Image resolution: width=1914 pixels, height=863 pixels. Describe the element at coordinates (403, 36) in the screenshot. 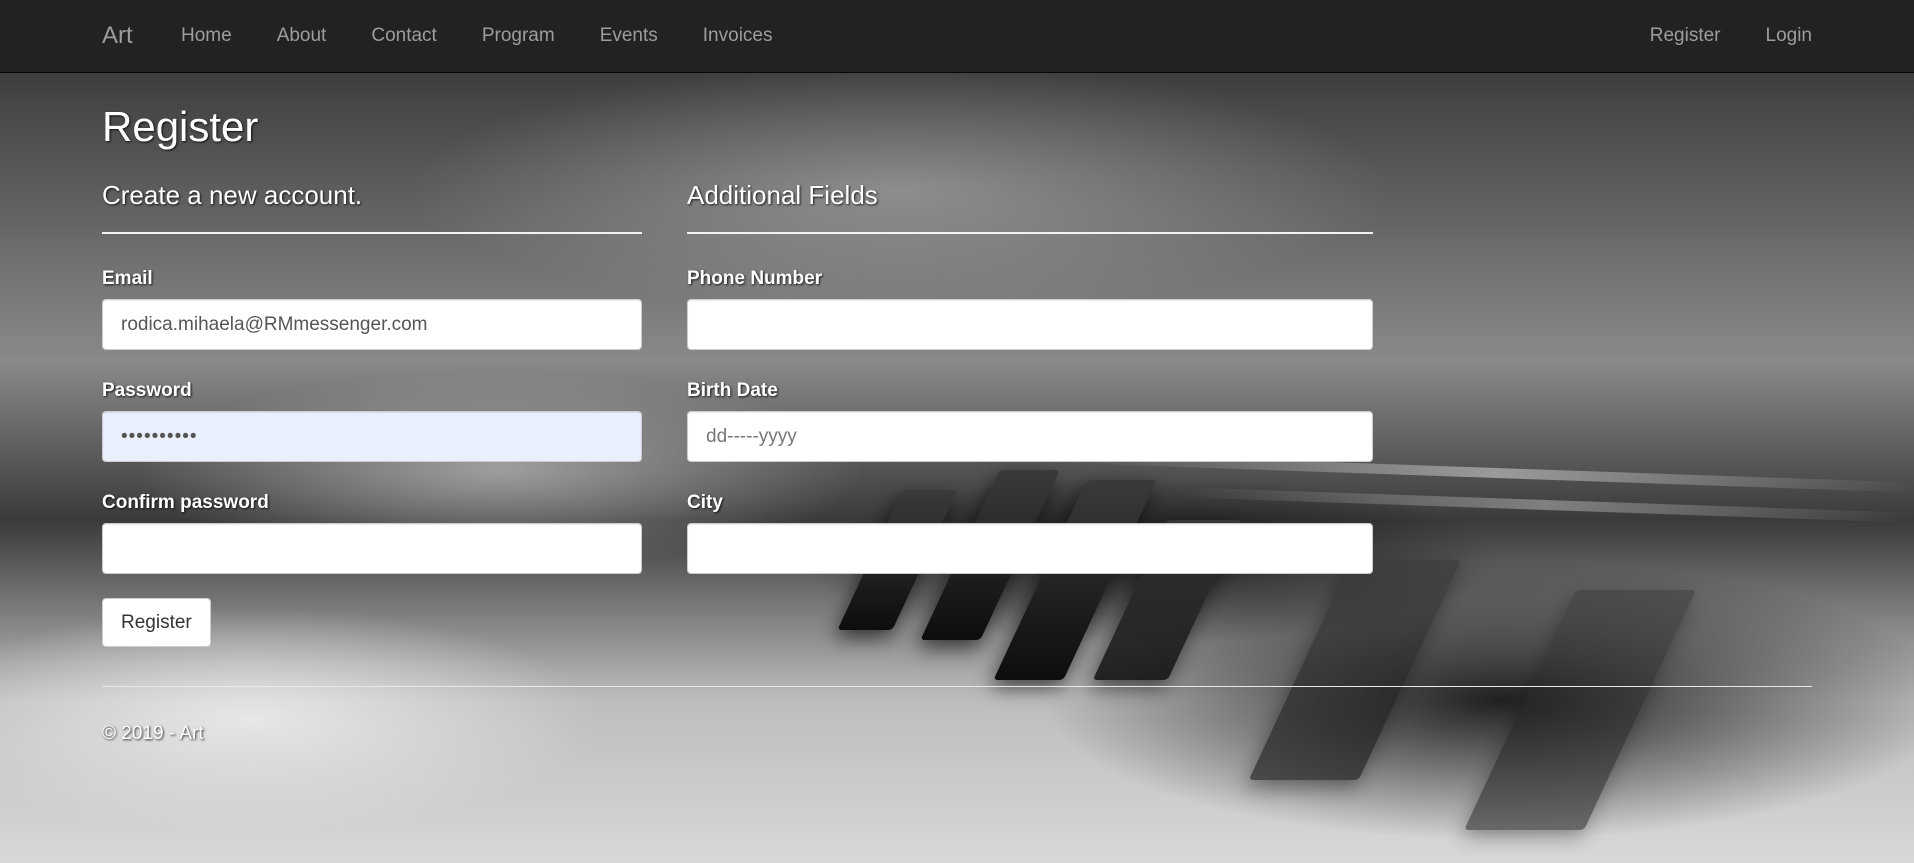

I see `nav-link-contact: Contact` at that location.